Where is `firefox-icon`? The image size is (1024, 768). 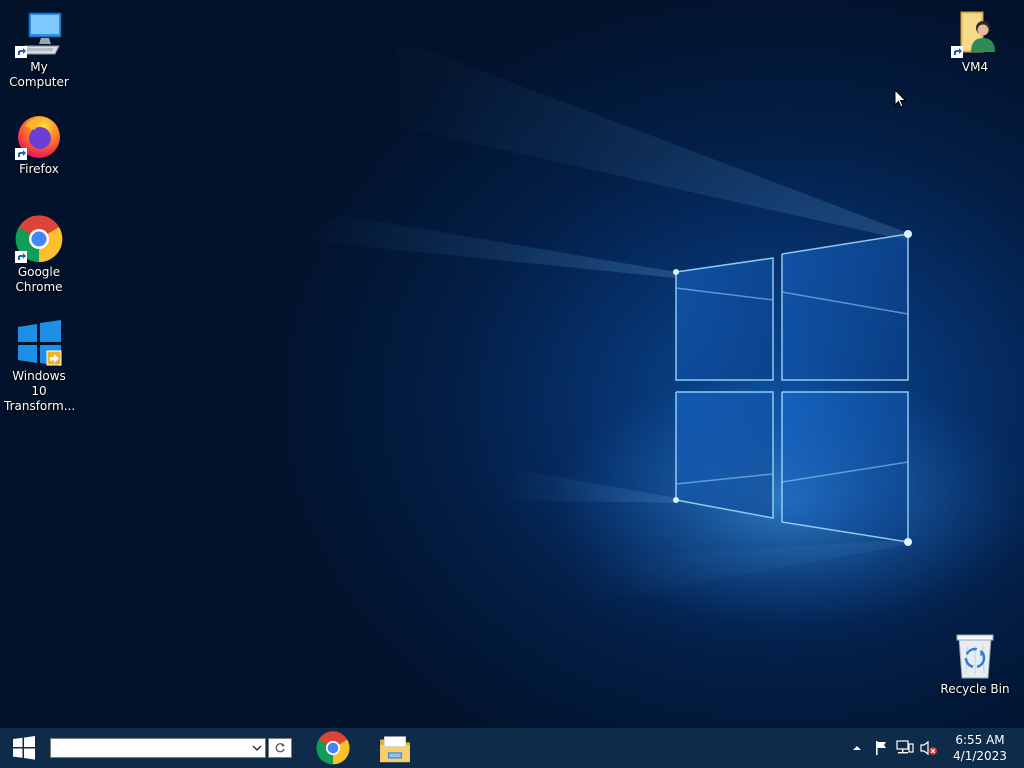 firefox-icon is located at coordinates (39, 136).